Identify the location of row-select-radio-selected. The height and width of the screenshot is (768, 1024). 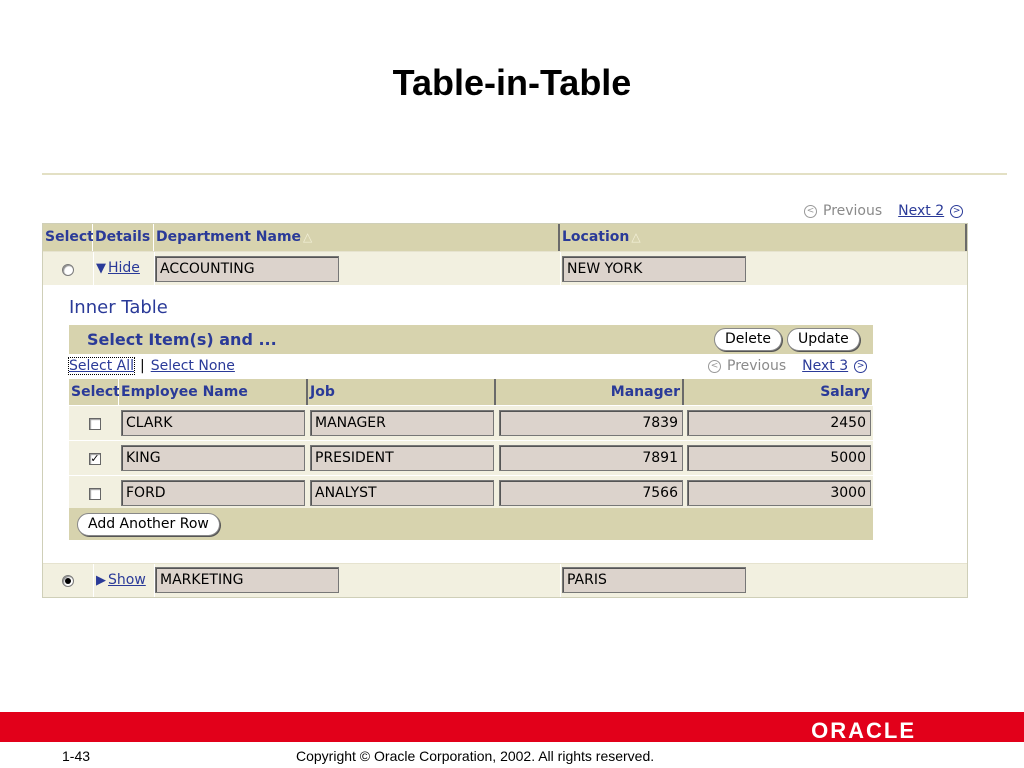
(68, 581).